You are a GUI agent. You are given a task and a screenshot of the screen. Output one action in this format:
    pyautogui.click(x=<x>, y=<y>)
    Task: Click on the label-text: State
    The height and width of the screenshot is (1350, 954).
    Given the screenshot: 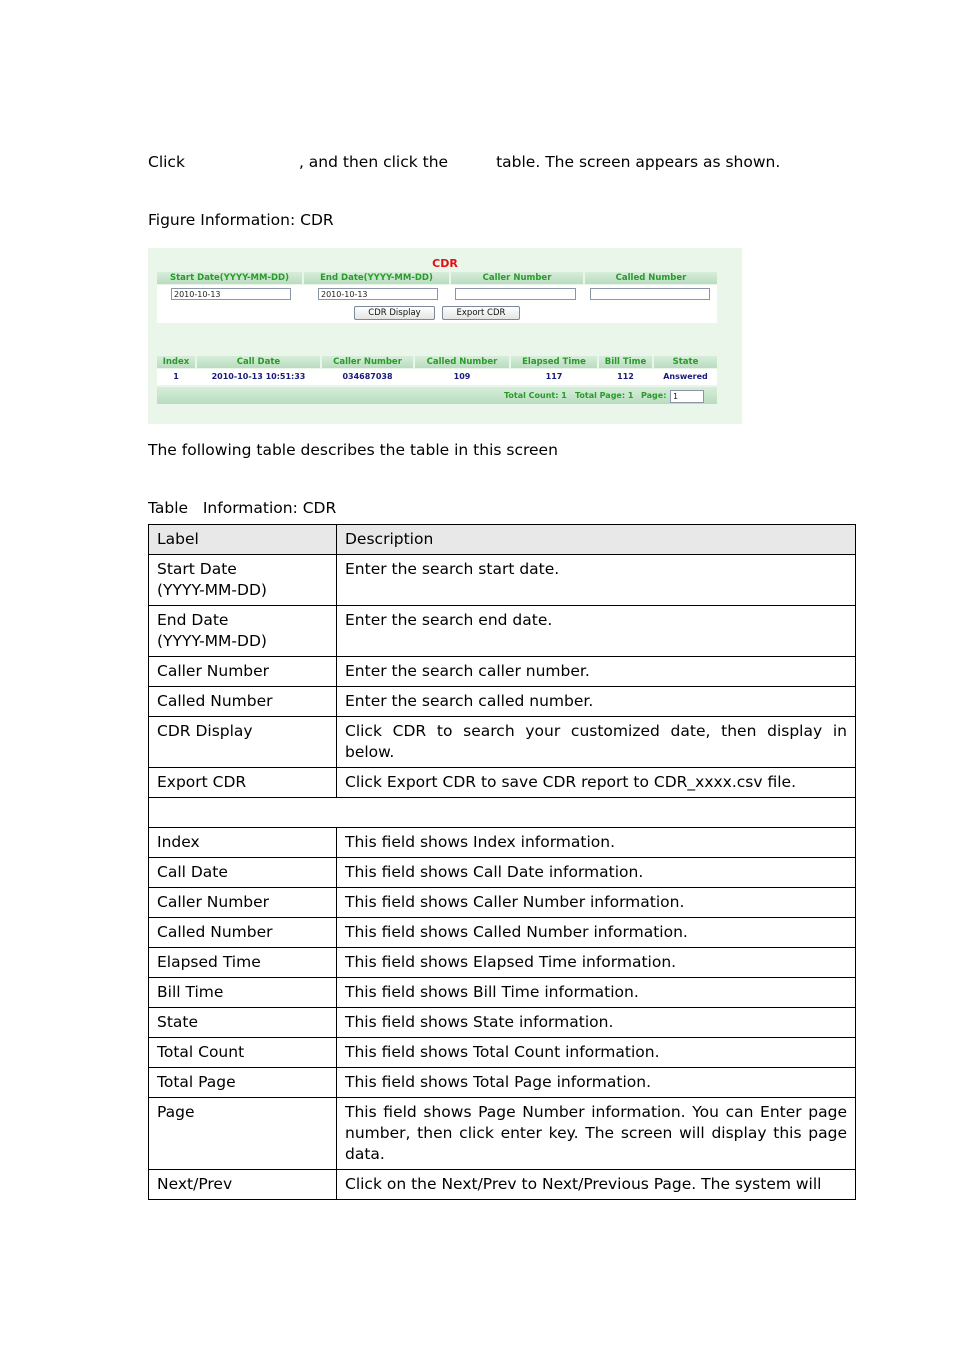 What is the action you would take?
    pyautogui.click(x=178, y=1022)
    